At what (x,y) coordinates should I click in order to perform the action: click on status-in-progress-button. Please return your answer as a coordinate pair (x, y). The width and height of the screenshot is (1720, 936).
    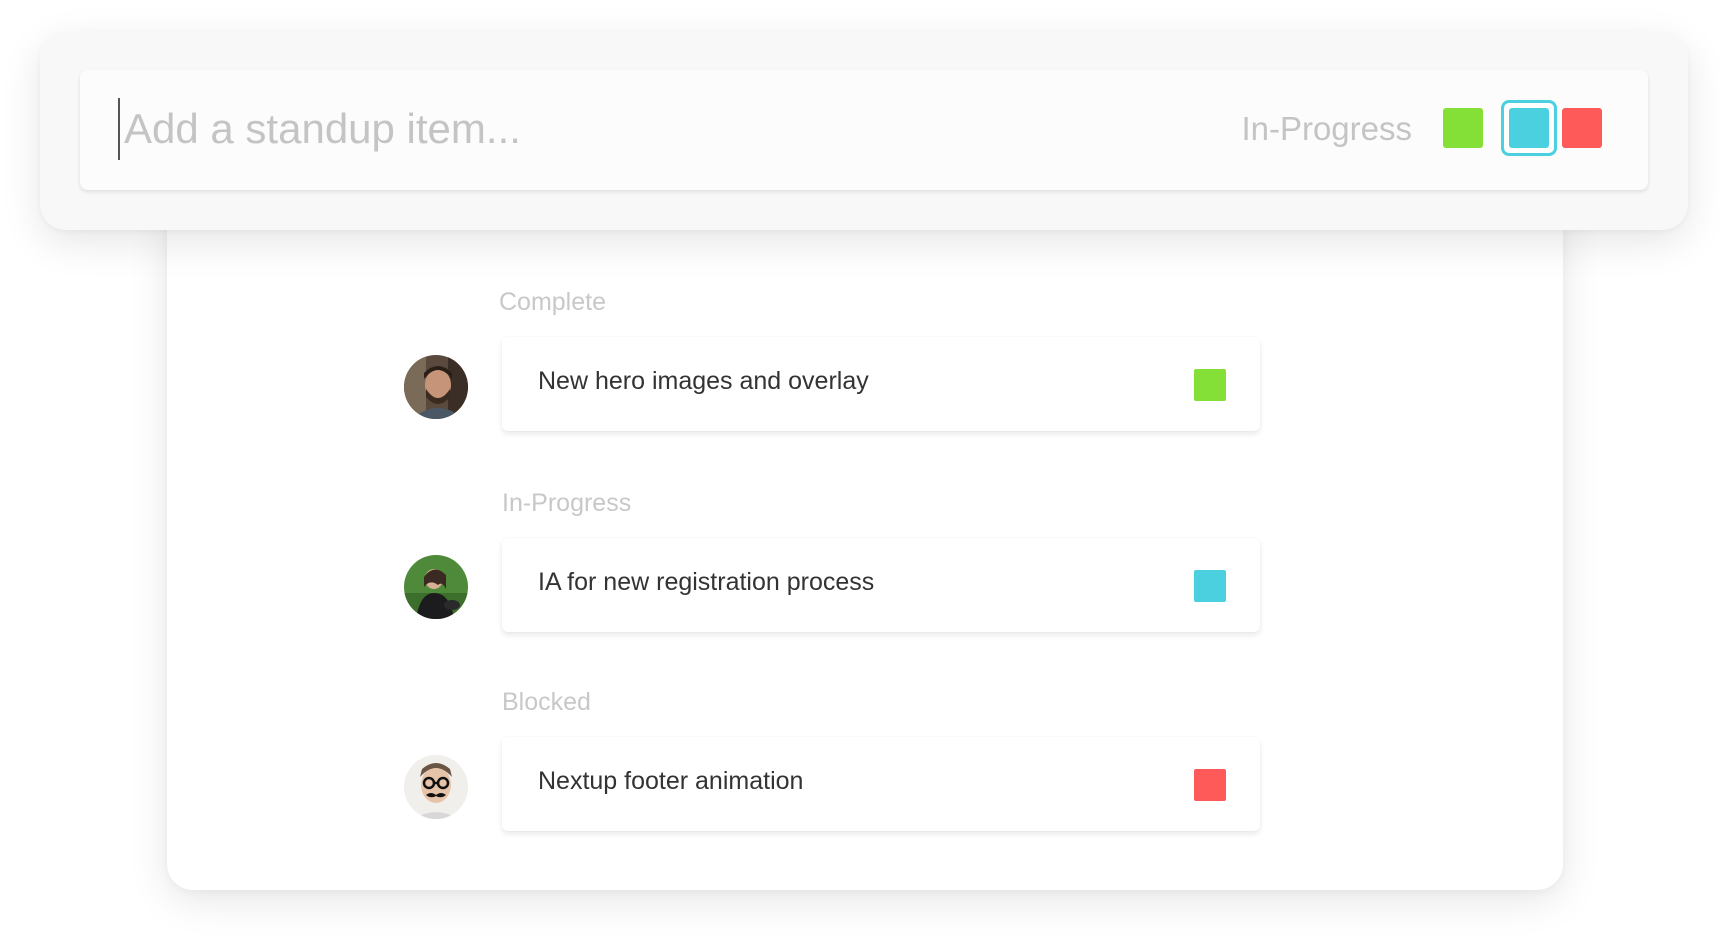
    Looking at the image, I should click on (1529, 128).